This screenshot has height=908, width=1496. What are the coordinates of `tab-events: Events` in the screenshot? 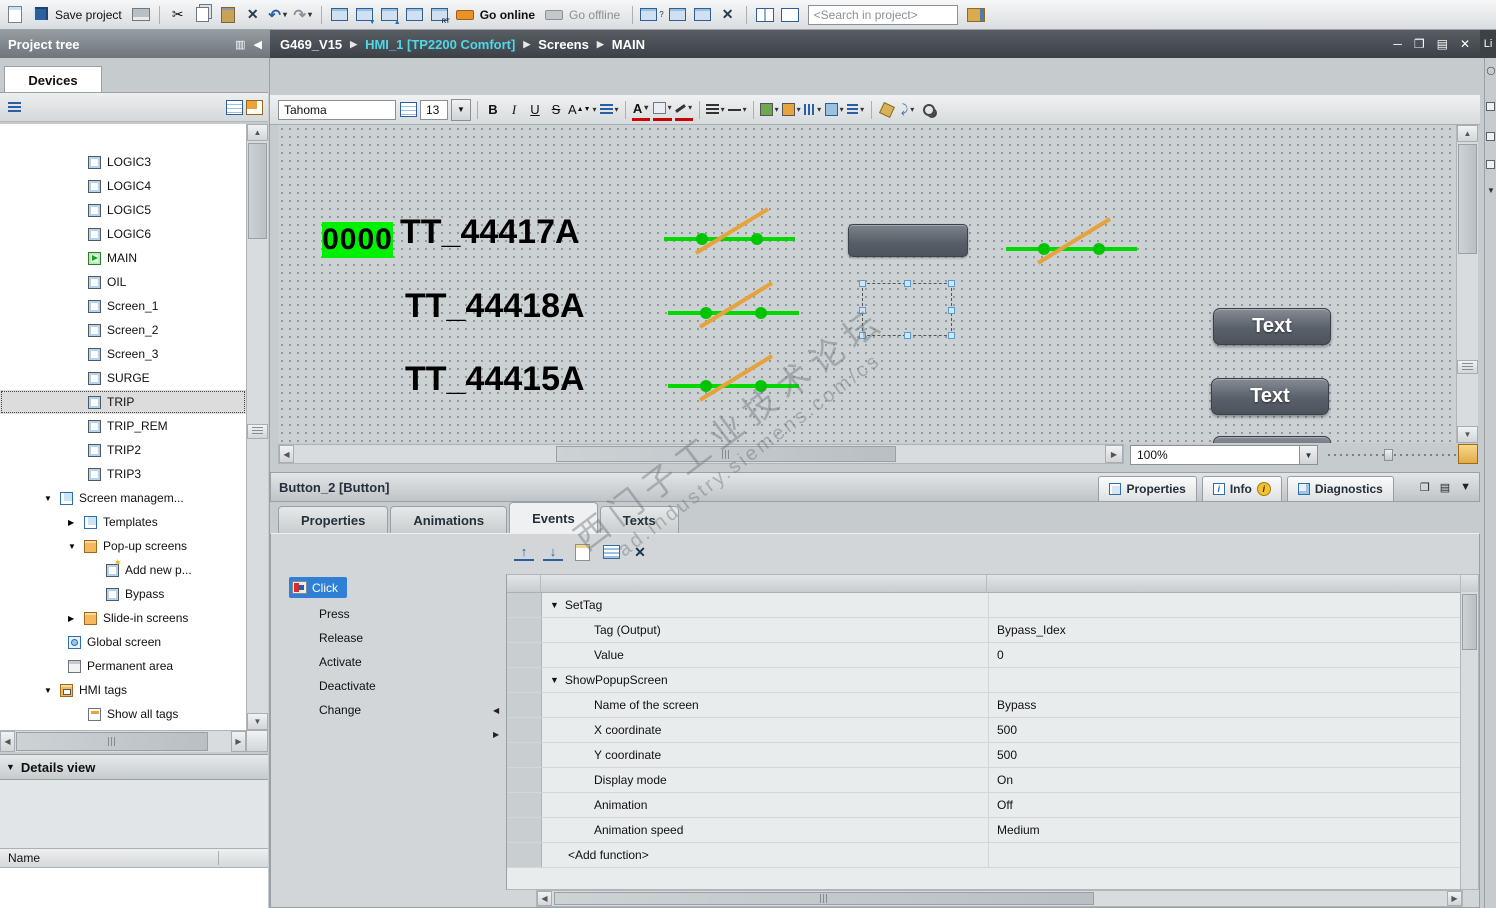 It's located at (553, 517).